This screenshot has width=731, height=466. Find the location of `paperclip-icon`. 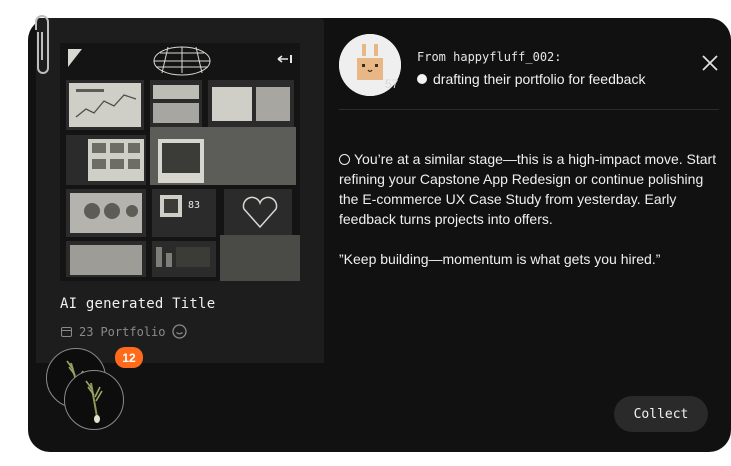

paperclip-icon is located at coordinates (42, 44).